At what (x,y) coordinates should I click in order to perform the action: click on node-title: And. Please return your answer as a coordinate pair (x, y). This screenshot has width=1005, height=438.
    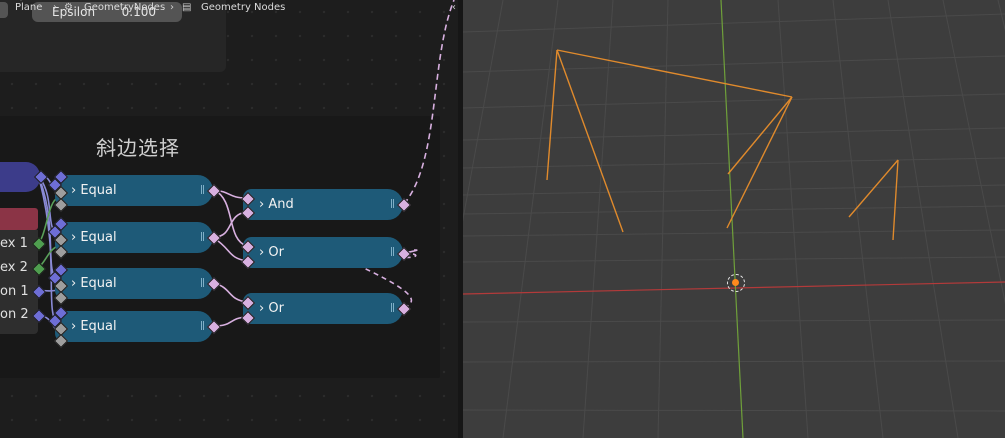
    Looking at the image, I should click on (281, 204).